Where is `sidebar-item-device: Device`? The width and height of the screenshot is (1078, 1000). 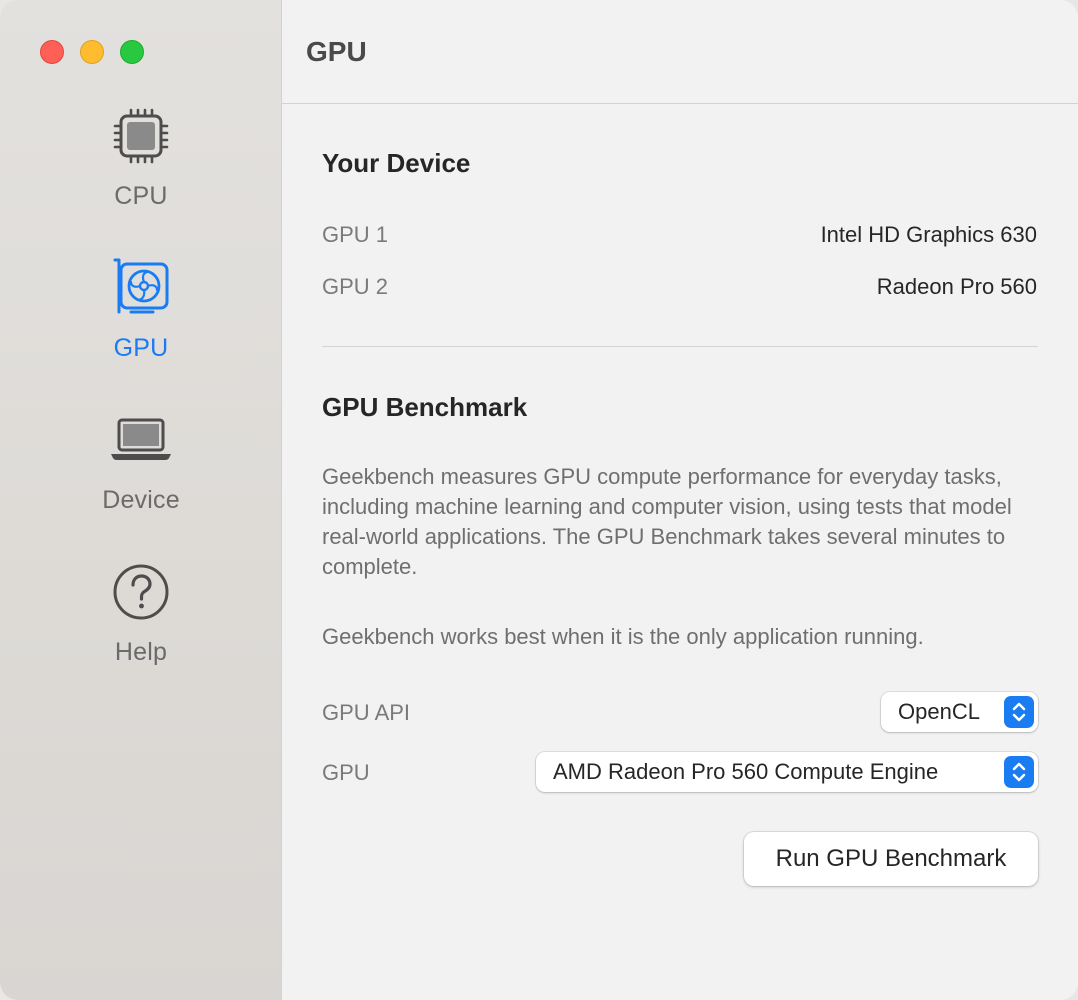
sidebar-item-device: Device is located at coordinates (141, 473).